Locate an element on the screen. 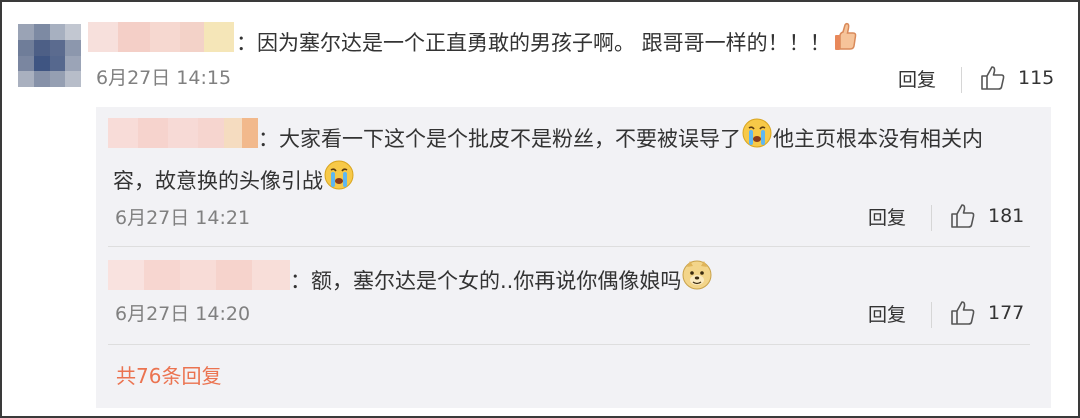 The height and width of the screenshot is (418, 1080). comment-text-body: ：因为塞尔达是一个正直勇敢的男孩子啊。 跟哥哥一样的！！！ is located at coordinates (533, 43).